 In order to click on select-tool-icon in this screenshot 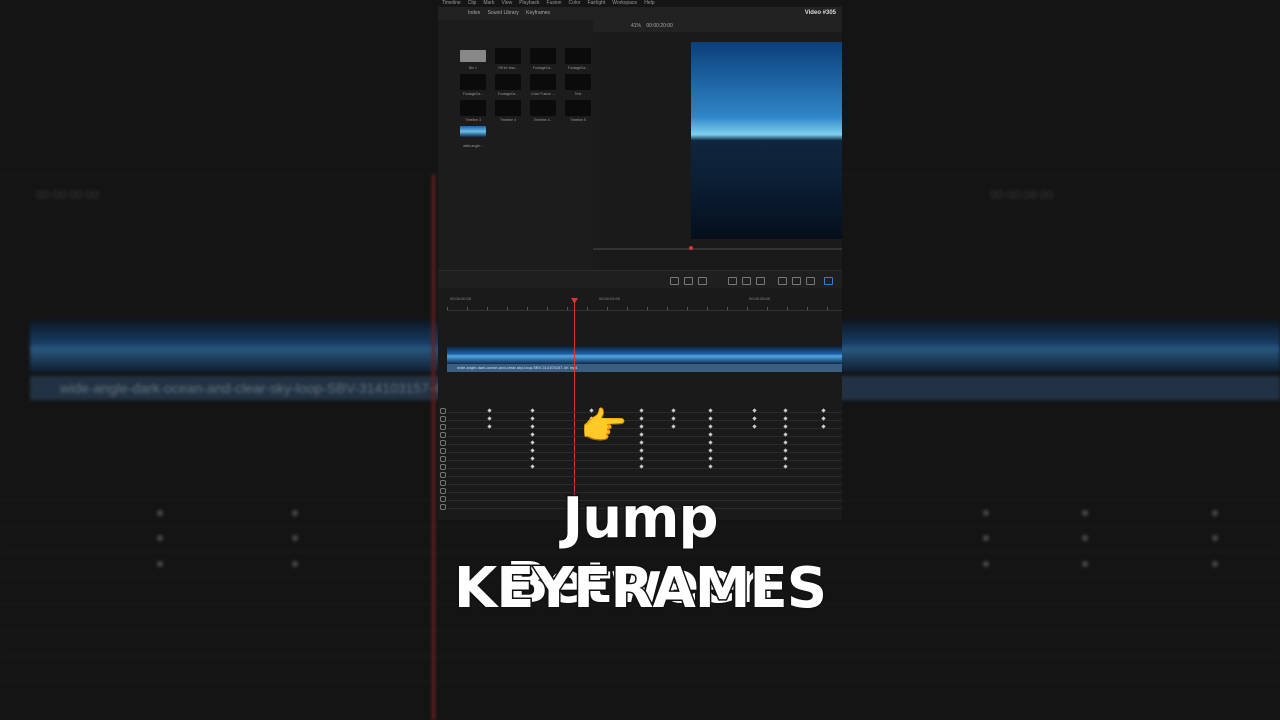, I will do `click(674, 281)`.